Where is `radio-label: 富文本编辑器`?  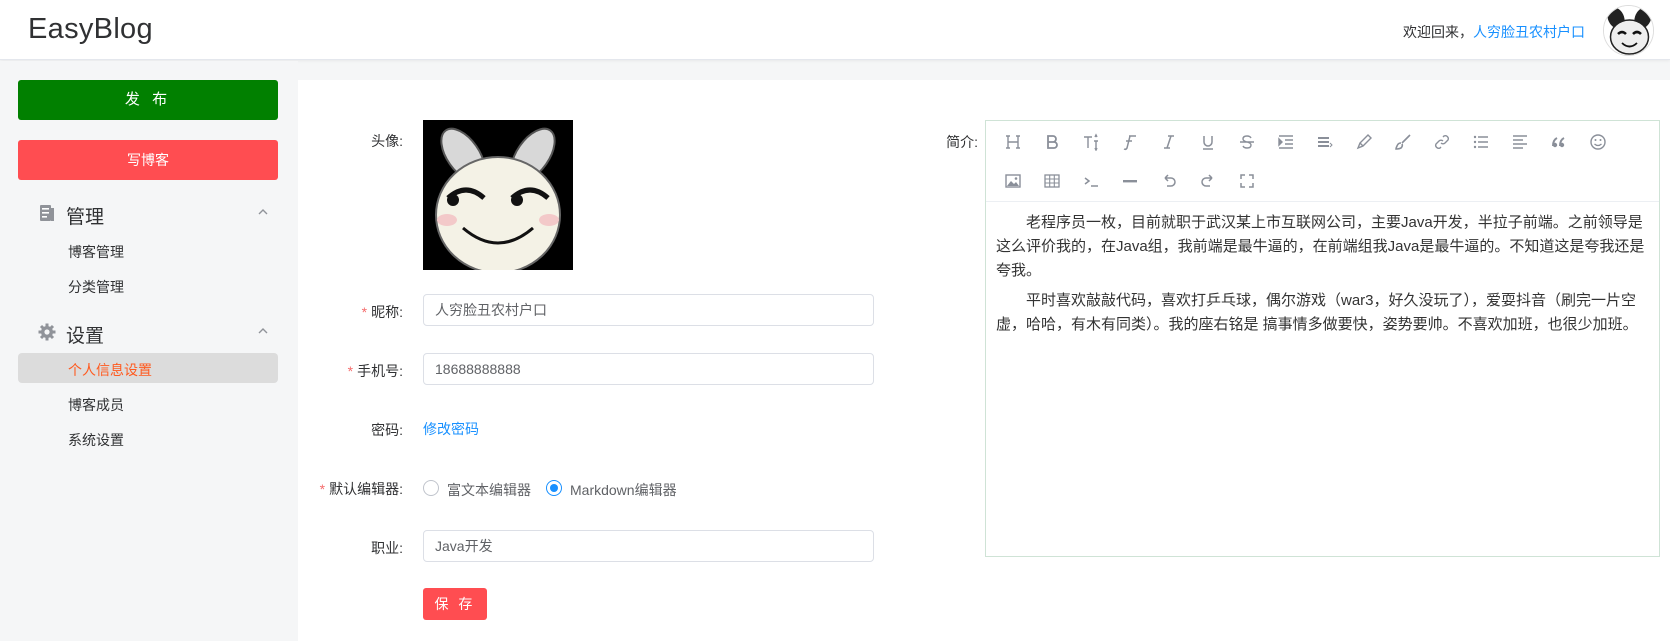
radio-label: 富文本编辑器 is located at coordinates (489, 490).